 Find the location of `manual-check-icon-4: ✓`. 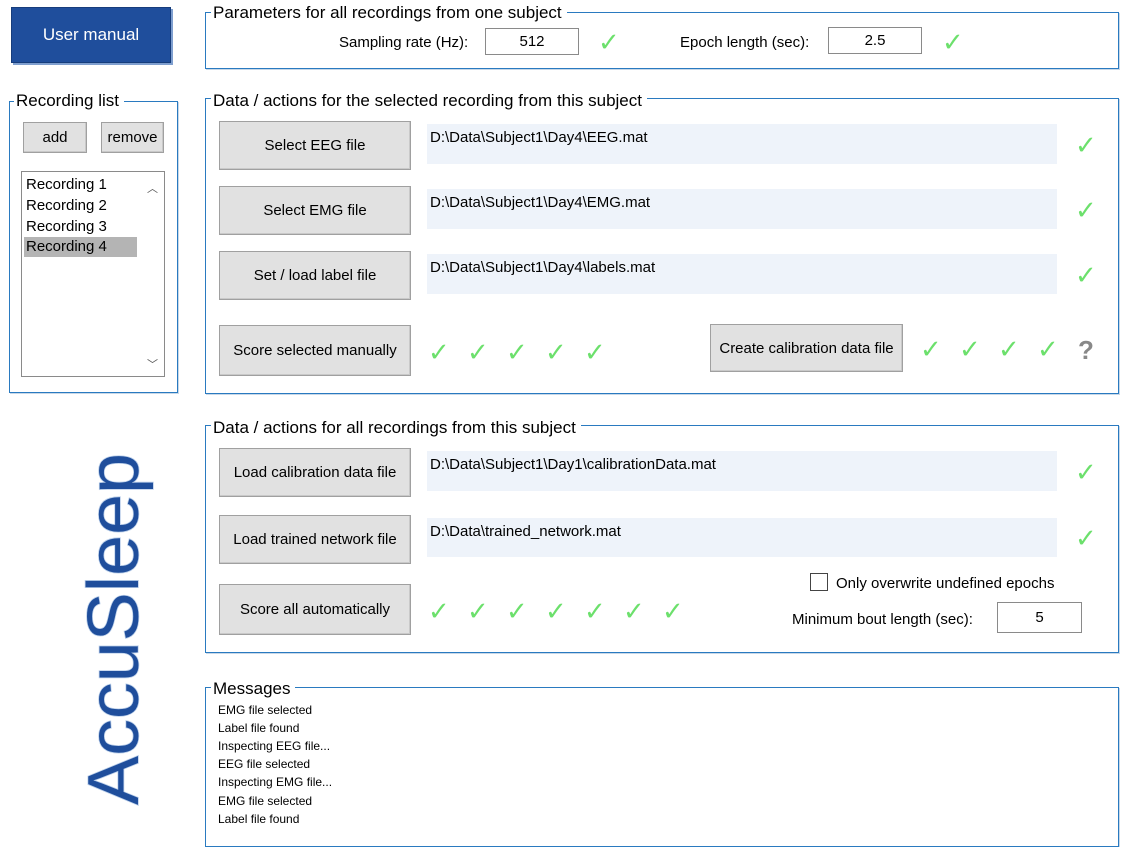

manual-check-icon-4: ✓ is located at coordinates (556, 353).